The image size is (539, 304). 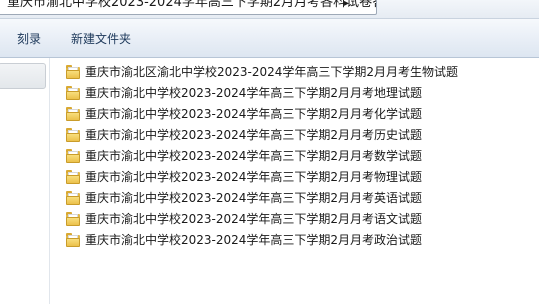 I want to click on list-item: 重庆市渝北中学校2023-2024学年高三下学期2月月考化学试题, so click(x=275, y=114).